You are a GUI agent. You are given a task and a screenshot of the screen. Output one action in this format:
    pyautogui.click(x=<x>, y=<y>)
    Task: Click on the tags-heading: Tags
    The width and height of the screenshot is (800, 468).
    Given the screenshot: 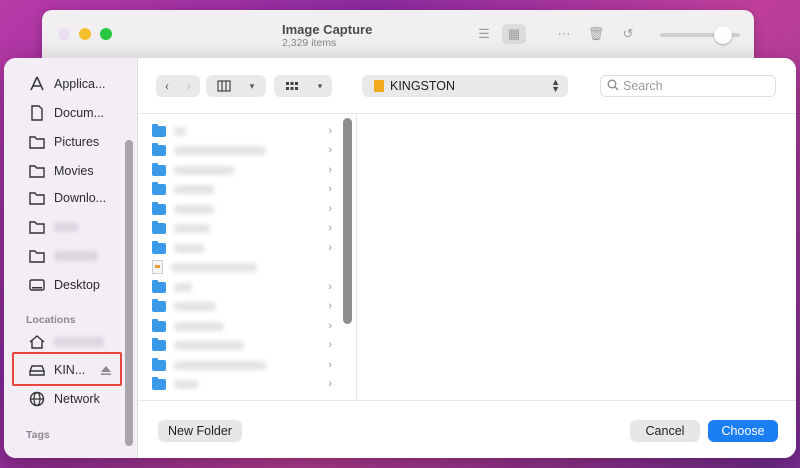 What is the action you would take?
    pyautogui.click(x=38, y=435)
    